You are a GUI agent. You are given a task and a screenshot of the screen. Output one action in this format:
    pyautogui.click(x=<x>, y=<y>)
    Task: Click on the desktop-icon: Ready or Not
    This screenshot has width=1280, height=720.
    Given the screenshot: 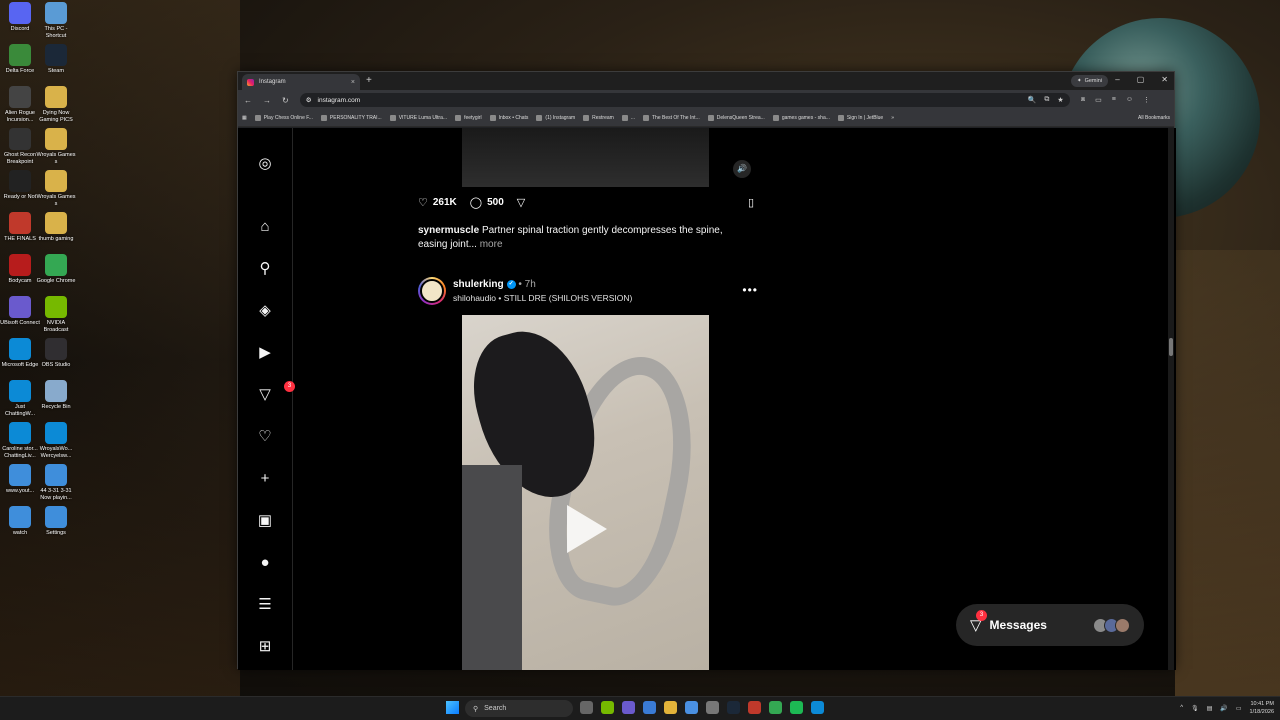 What is the action you would take?
    pyautogui.click(x=20, y=185)
    